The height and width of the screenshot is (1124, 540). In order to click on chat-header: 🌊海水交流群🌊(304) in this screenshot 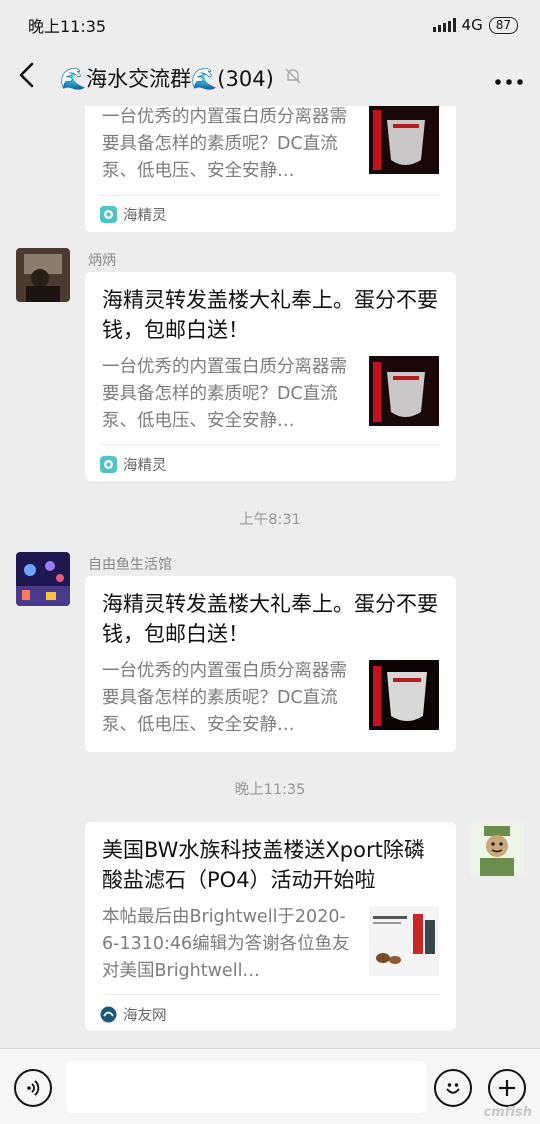, I will do `click(270, 78)`.